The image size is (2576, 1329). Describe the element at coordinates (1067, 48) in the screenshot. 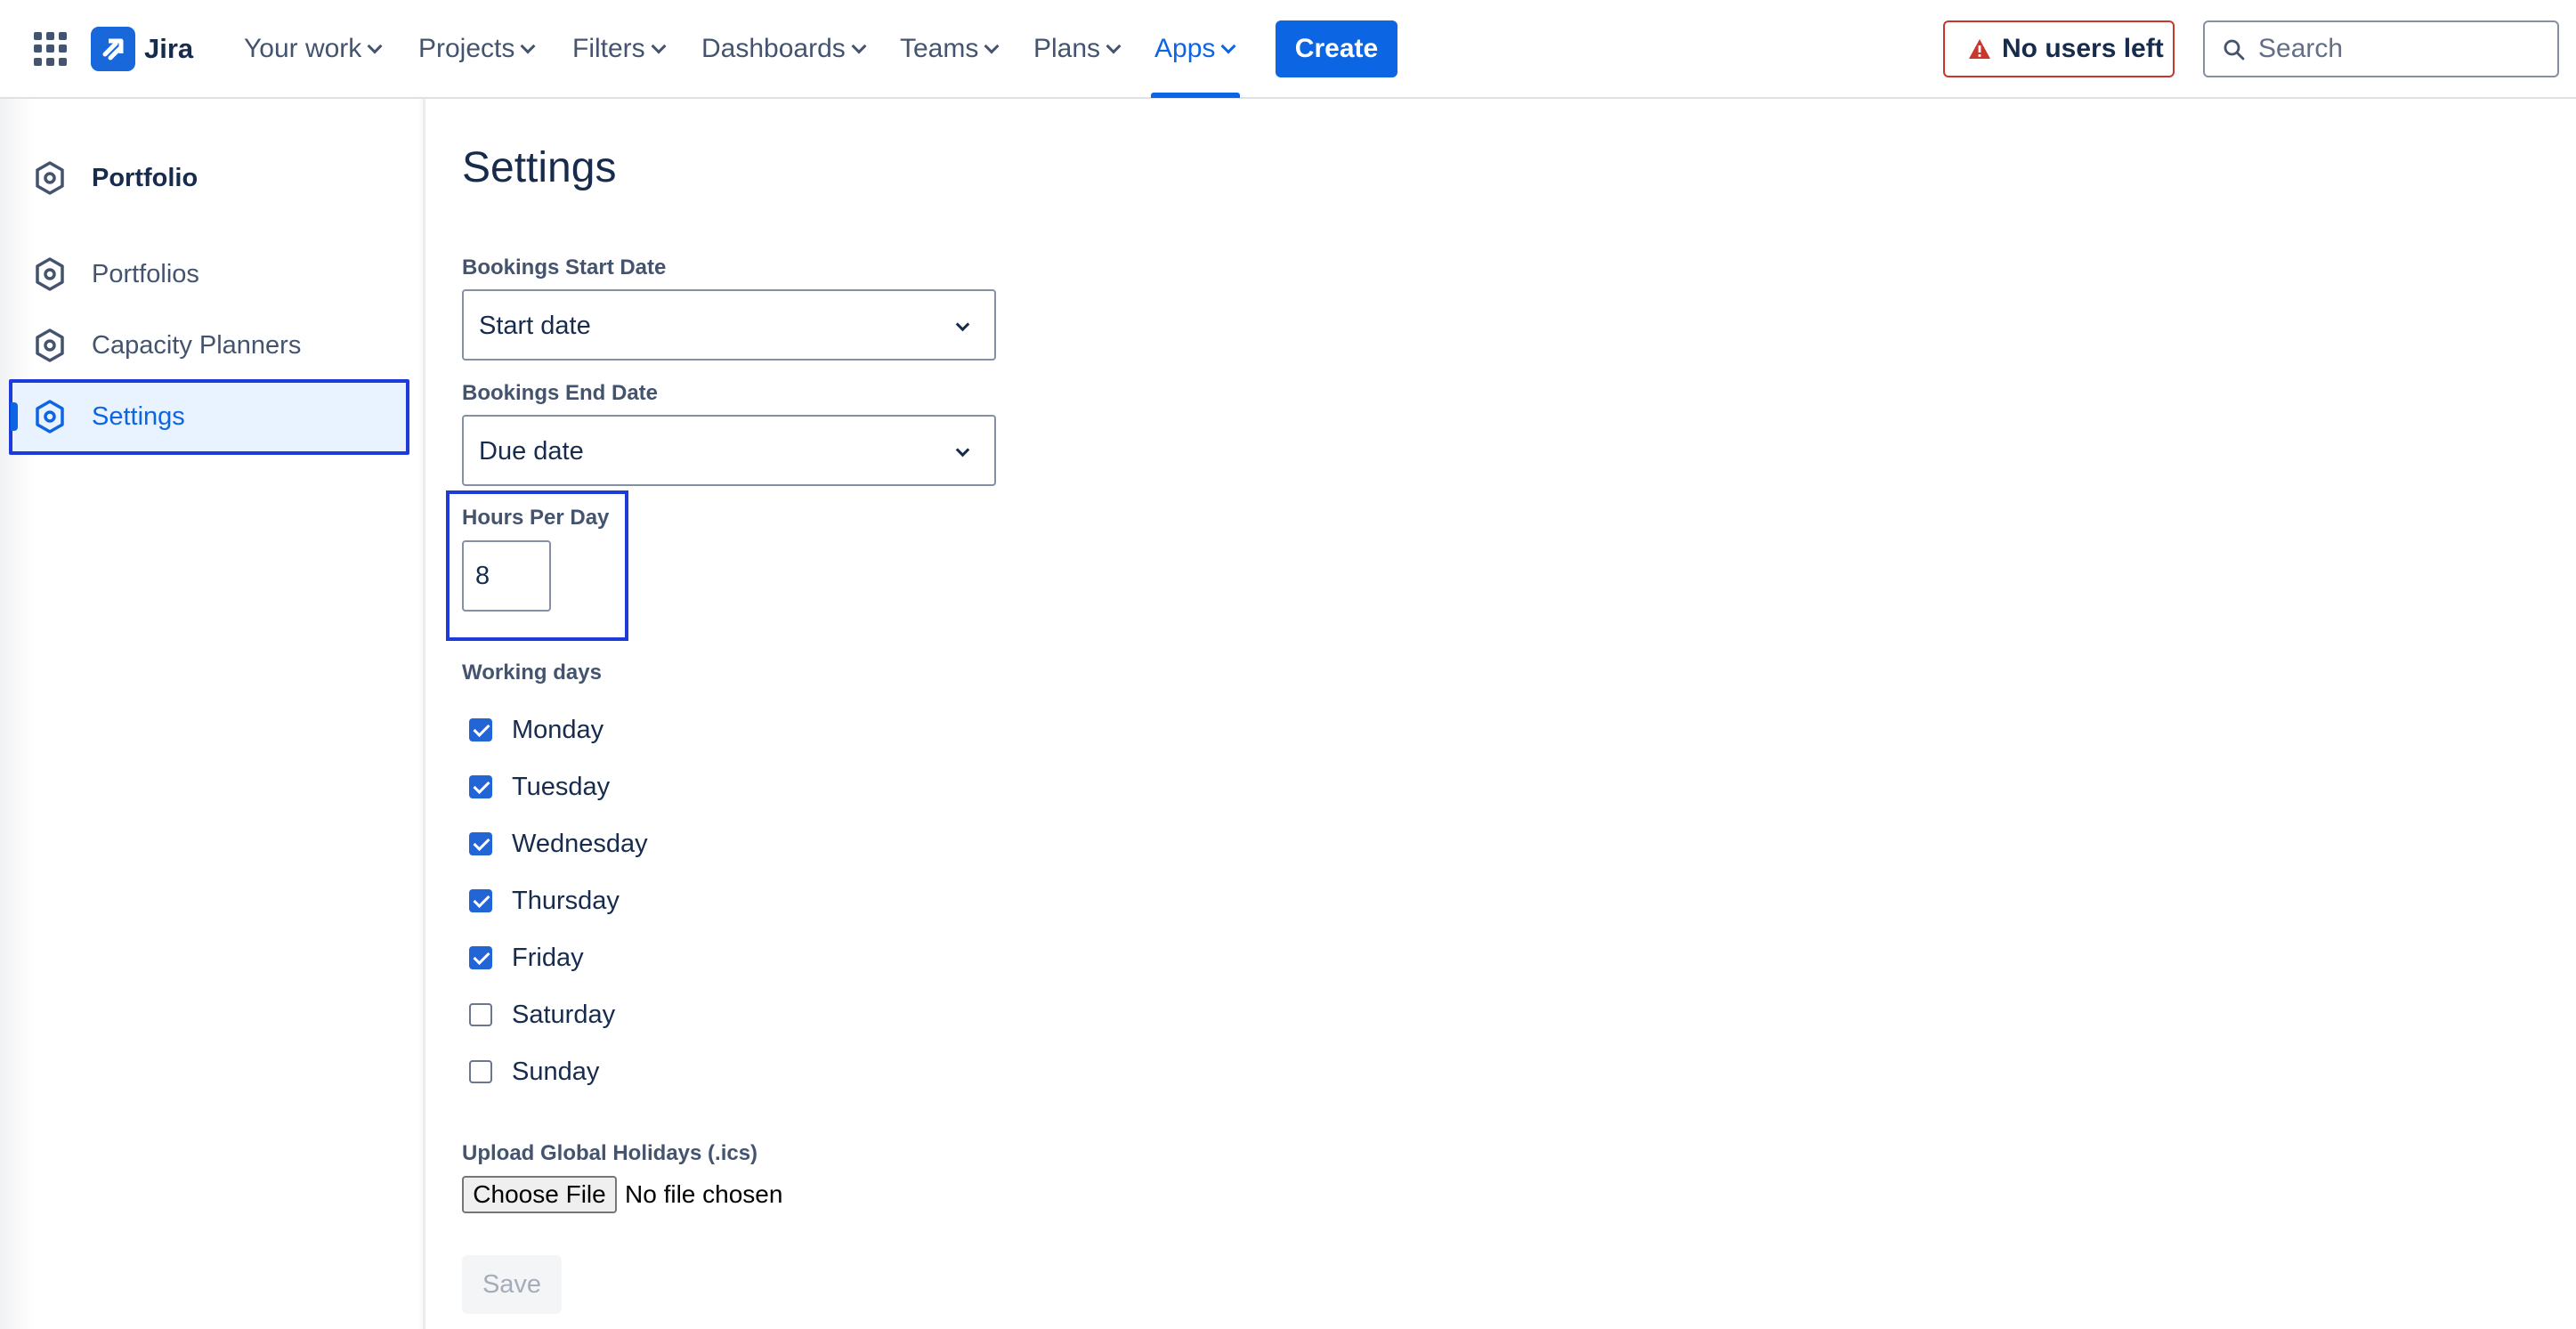

I see `nav-plans-label: Plans` at that location.